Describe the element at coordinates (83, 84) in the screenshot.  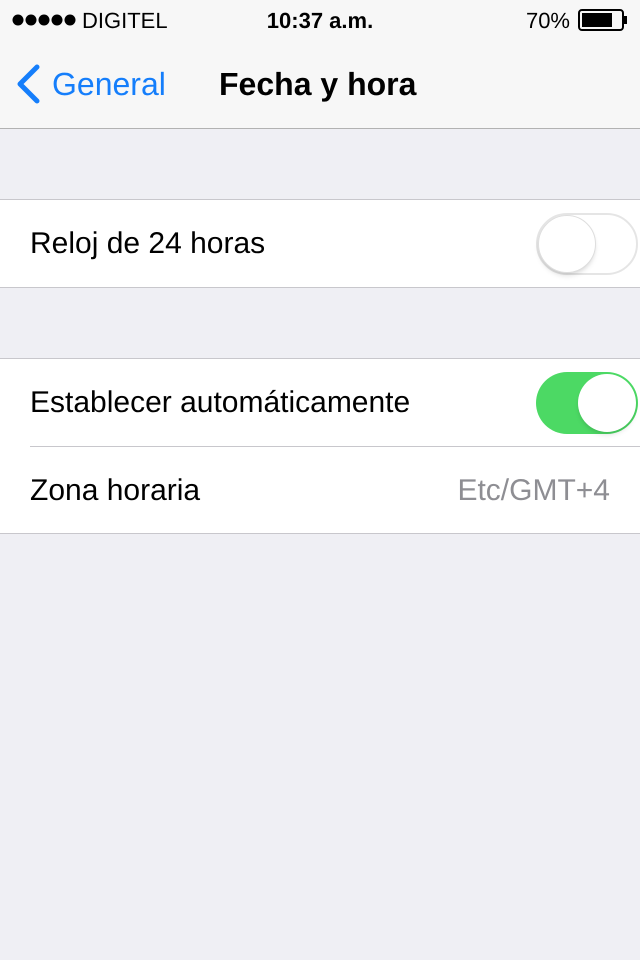
I see `back-button: General` at that location.